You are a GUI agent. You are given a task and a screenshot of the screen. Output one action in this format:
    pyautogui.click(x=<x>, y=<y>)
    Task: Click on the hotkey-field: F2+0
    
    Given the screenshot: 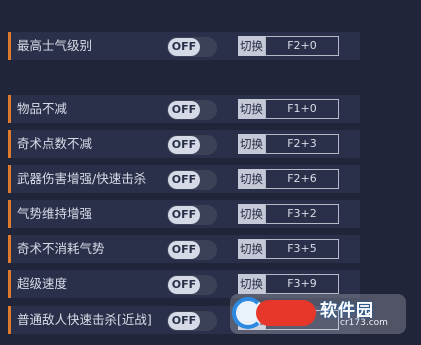 What is the action you would take?
    pyautogui.click(x=302, y=46)
    